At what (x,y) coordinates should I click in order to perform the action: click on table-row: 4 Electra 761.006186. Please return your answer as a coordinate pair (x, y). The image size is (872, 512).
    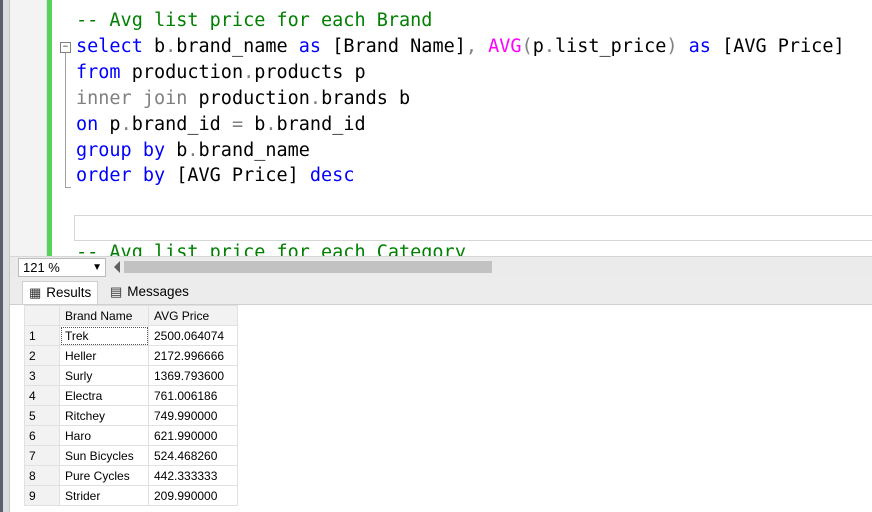
    Looking at the image, I should click on (131, 395).